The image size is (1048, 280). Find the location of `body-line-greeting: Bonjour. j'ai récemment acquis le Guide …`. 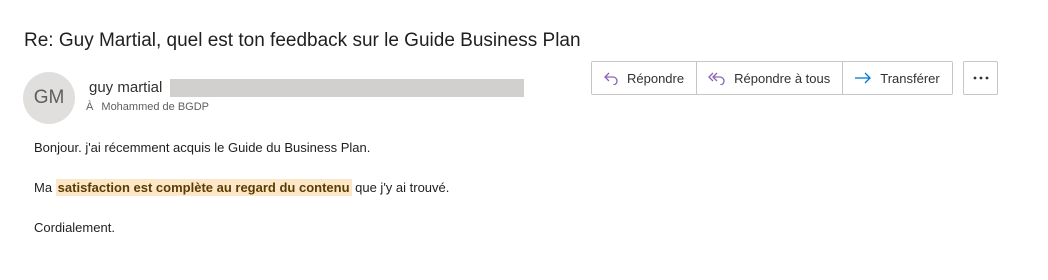

body-line-greeting: Bonjour. j'ai récemment acquis le Guide … is located at coordinates (202, 147).